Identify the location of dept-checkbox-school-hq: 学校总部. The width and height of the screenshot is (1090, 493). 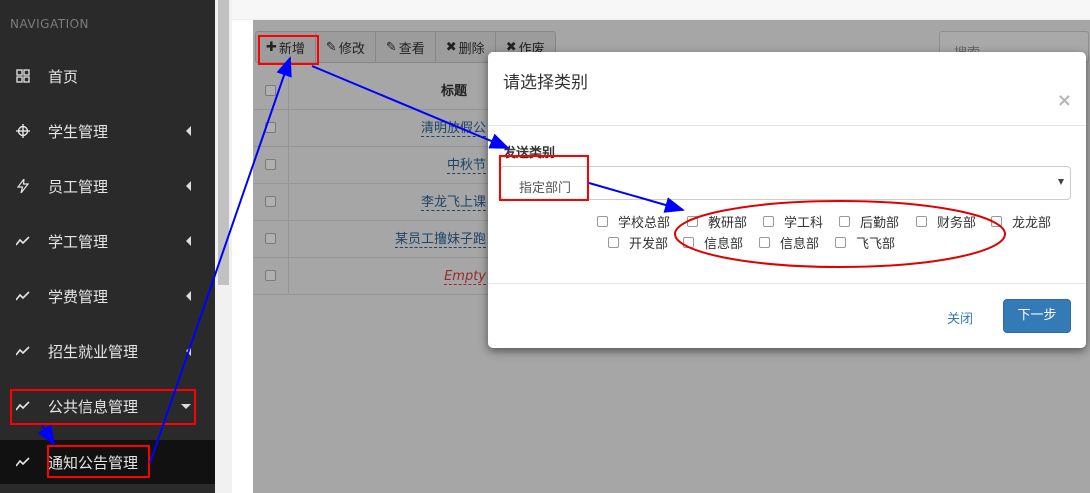
(633, 222).